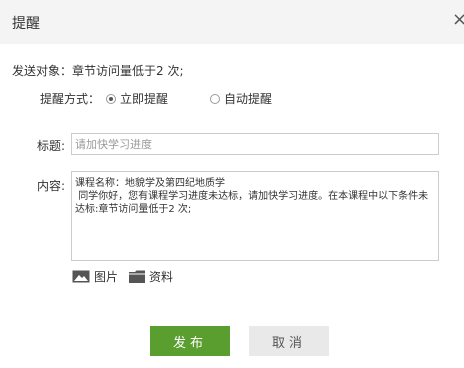  Describe the element at coordinates (128, 71) in the screenshot. I see `send-target-value: 章节访问量低于2 次;` at that location.